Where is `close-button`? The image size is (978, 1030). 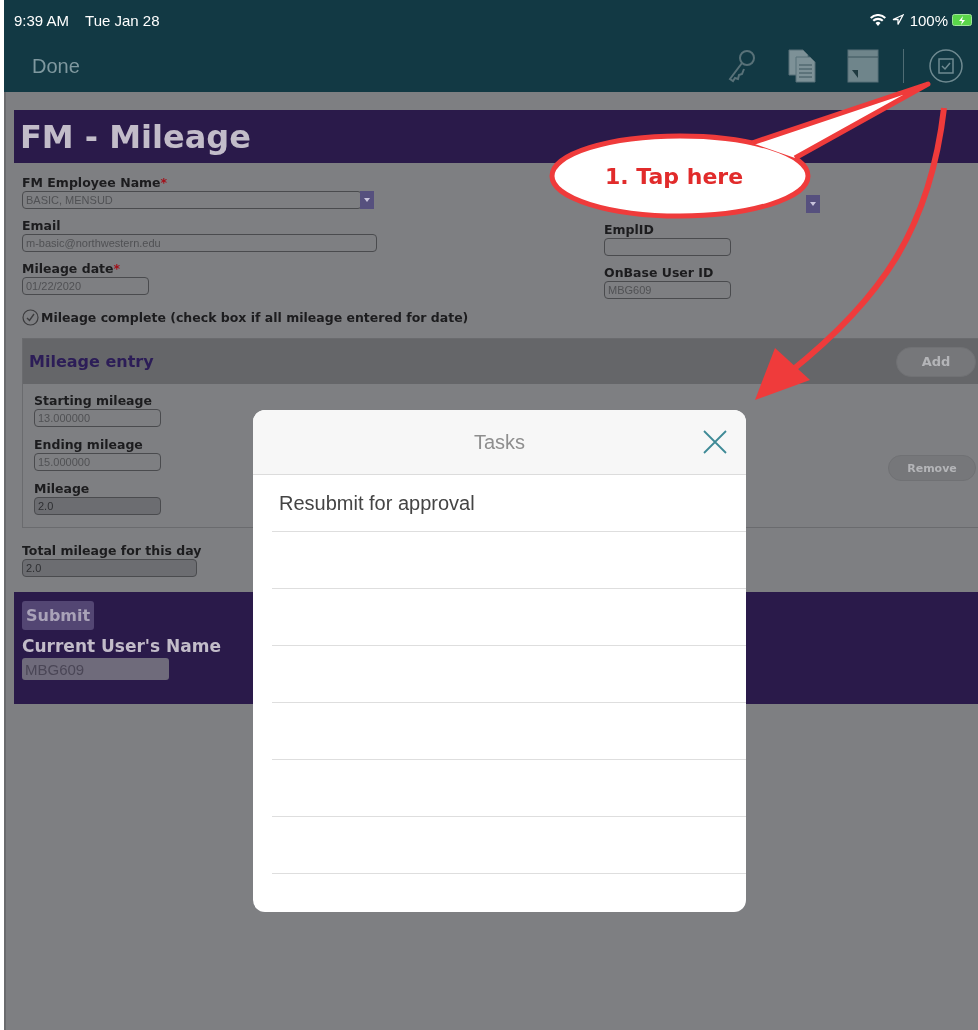
close-button is located at coordinates (715, 442).